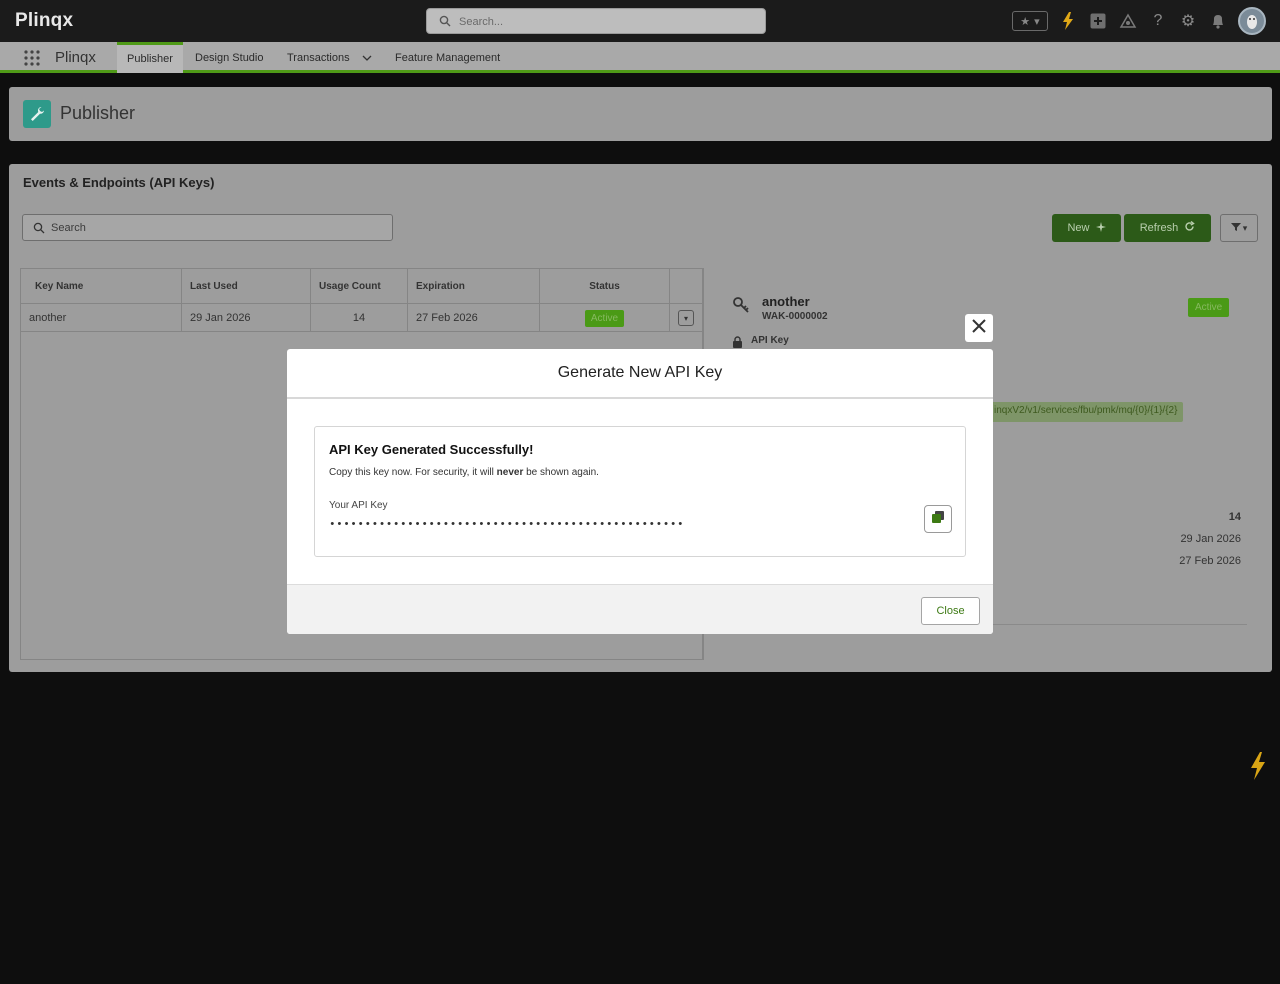  What do you see at coordinates (640, 374) in the screenshot?
I see `modal-title: Generate New API Key` at bounding box center [640, 374].